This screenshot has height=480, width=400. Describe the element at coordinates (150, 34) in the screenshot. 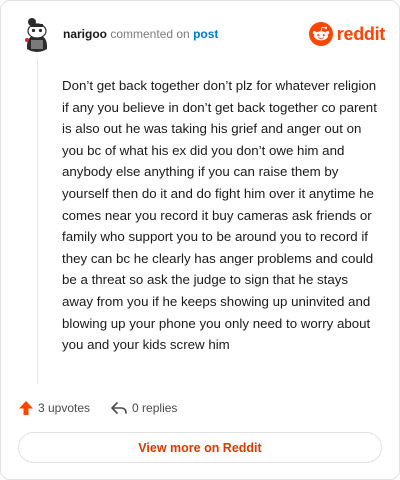

I see `comment-action-text: commented on` at that location.